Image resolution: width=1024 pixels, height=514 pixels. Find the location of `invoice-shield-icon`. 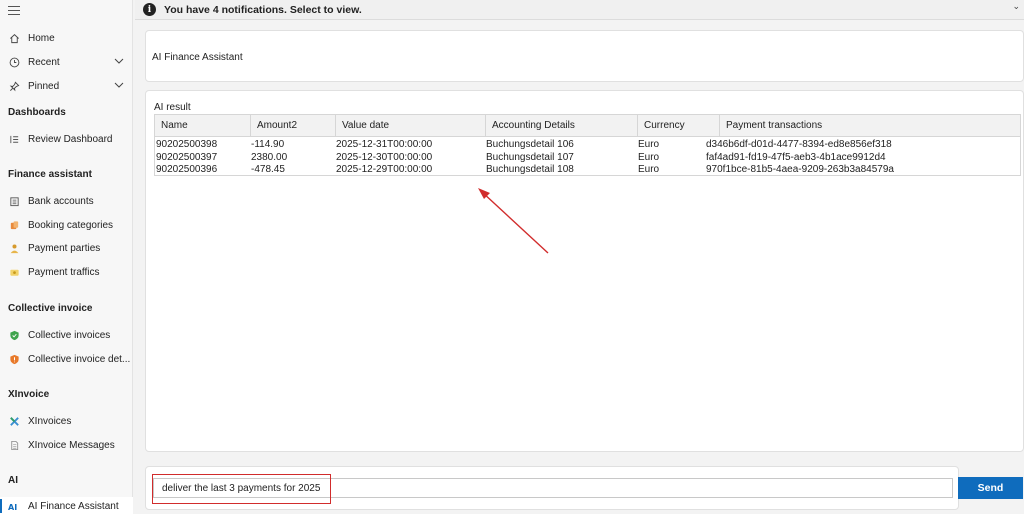

invoice-shield-icon is located at coordinates (14, 335).